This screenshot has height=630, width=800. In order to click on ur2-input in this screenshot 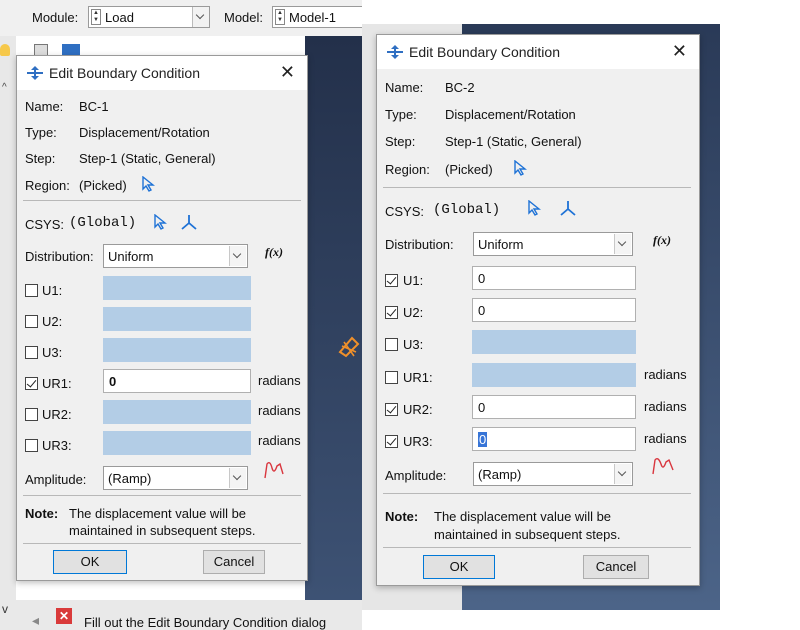, I will do `click(177, 412)`.